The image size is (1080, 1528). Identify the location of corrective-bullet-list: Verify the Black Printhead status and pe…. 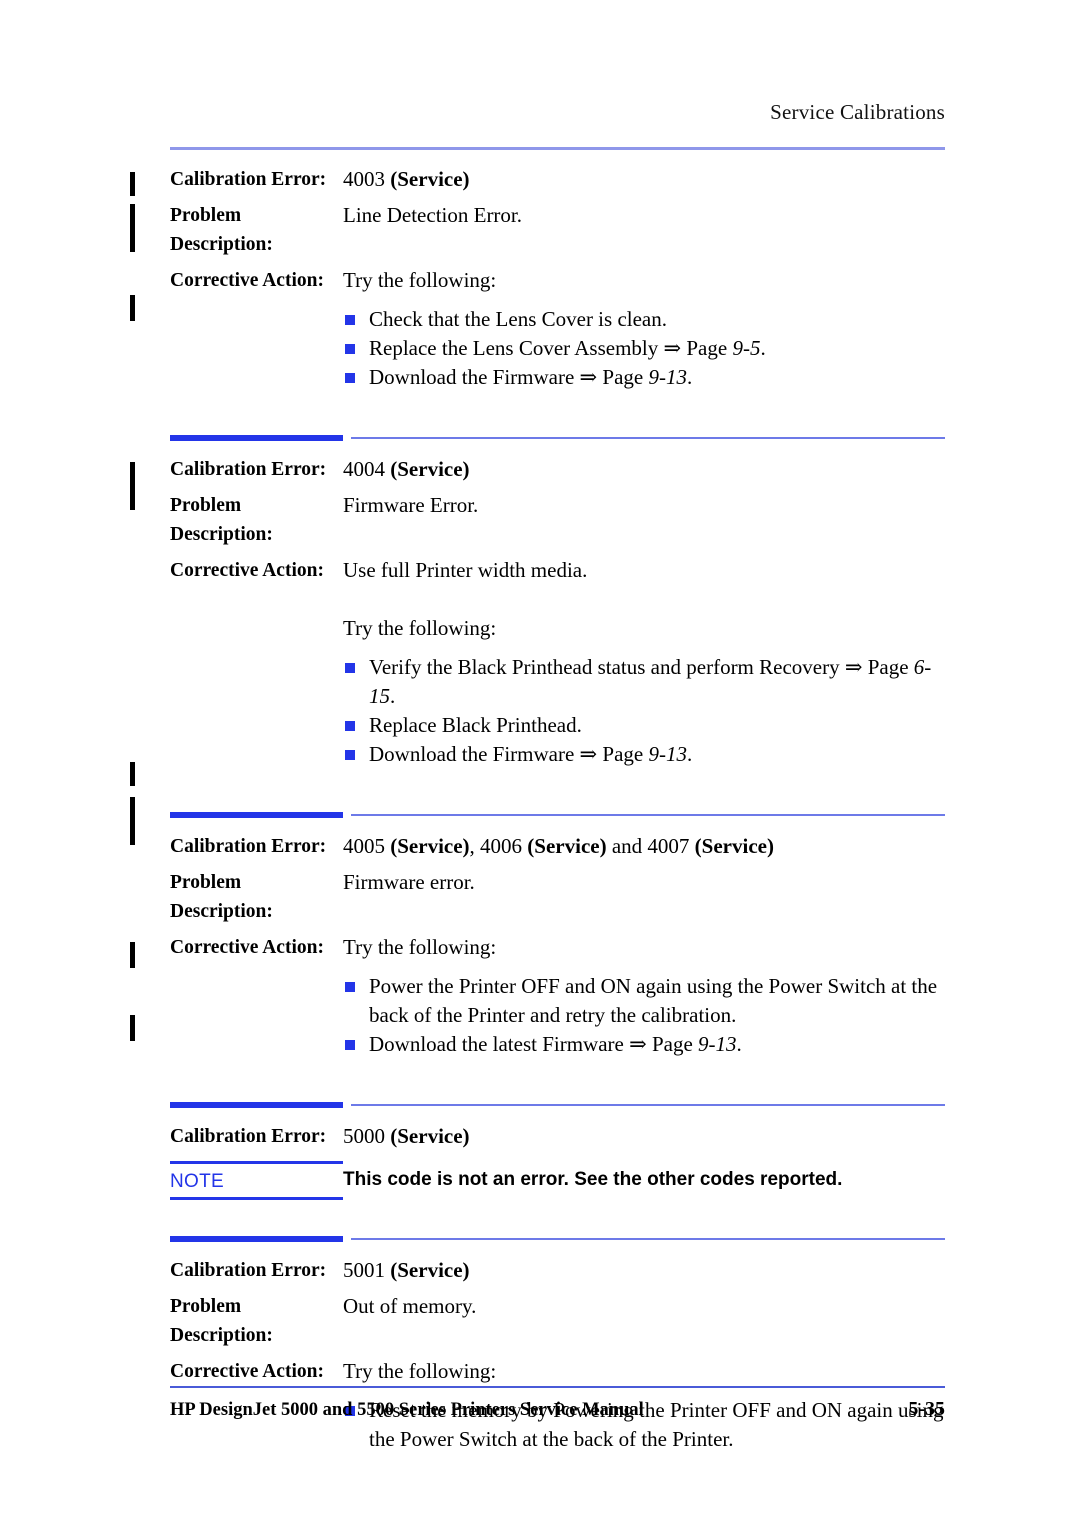
(644, 711).